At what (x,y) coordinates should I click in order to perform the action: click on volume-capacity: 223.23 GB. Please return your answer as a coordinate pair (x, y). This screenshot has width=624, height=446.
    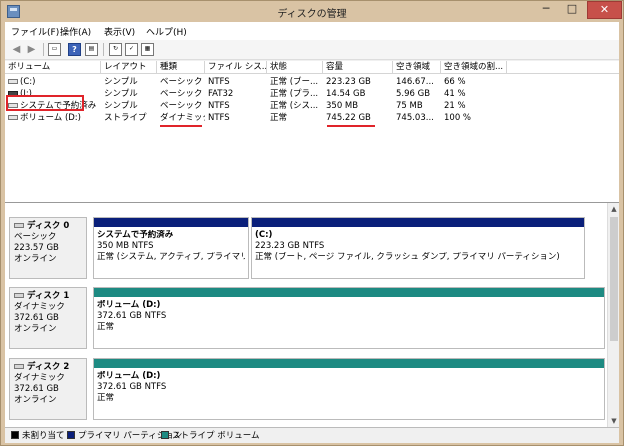
    Looking at the image, I should click on (348, 82).